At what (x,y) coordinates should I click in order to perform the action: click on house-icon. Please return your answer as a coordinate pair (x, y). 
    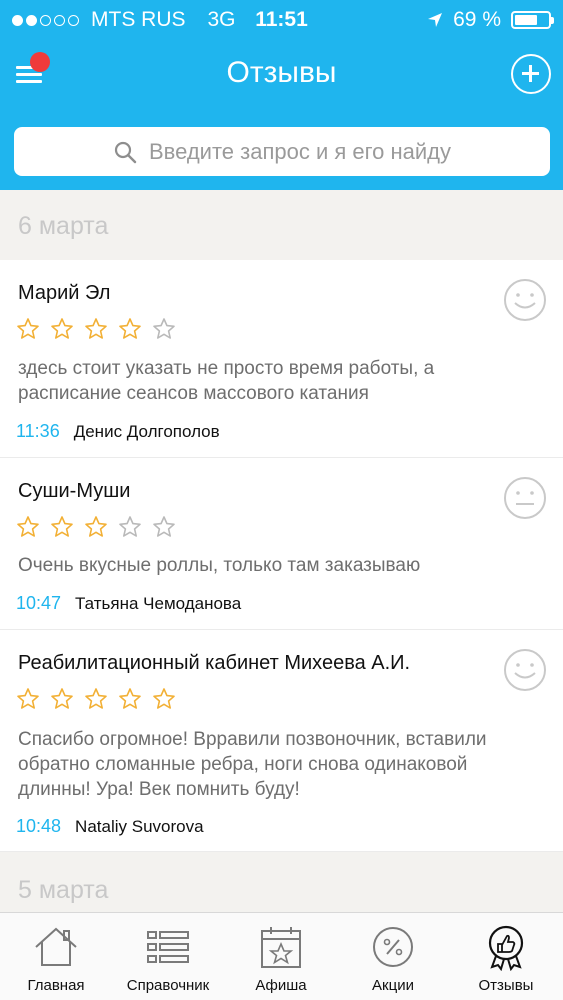
    Looking at the image, I should click on (56, 946).